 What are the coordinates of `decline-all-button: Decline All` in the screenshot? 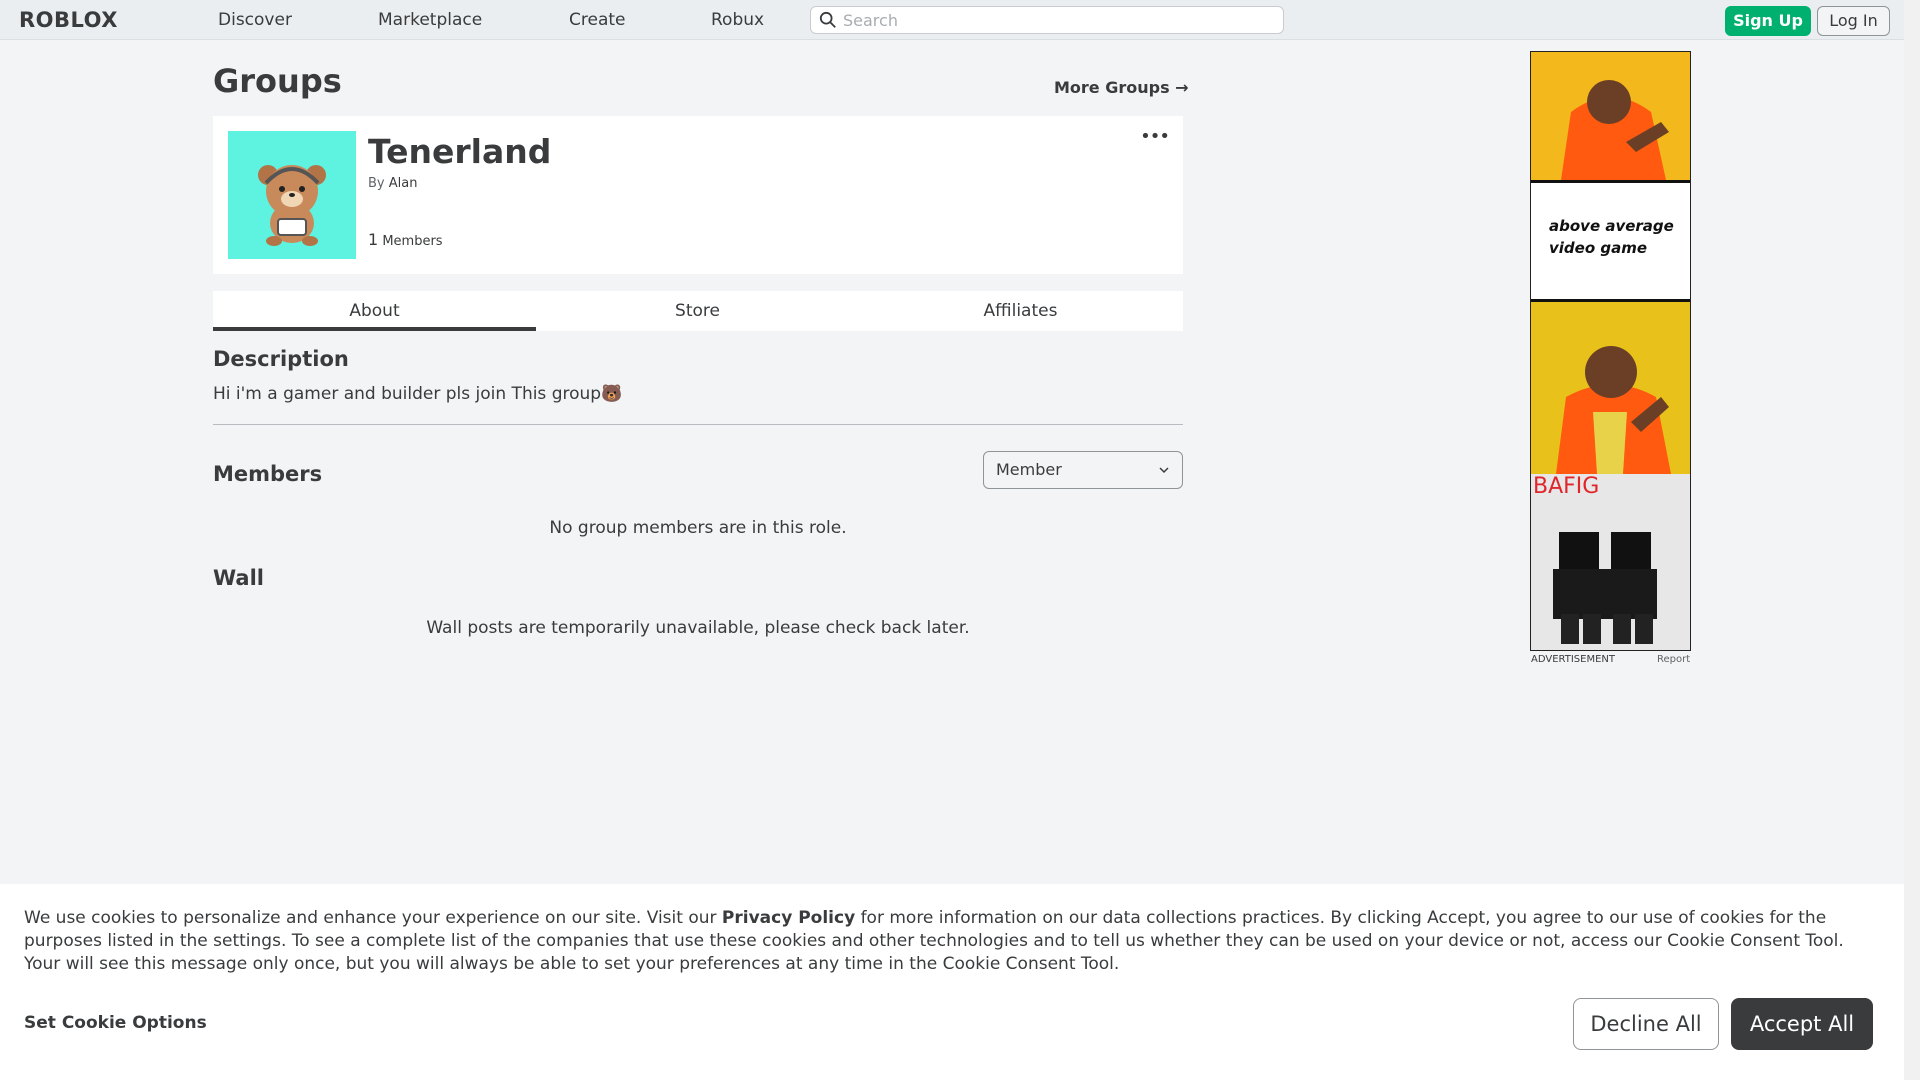 It's located at (1646, 1024).